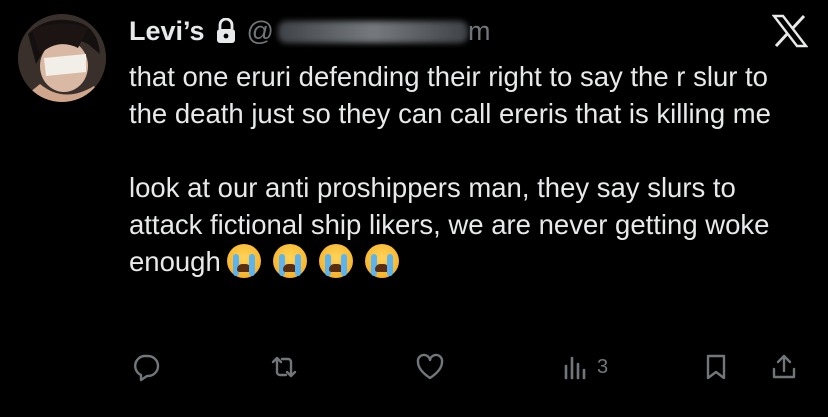 This screenshot has height=417, width=828. Describe the element at coordinates (372, 32) in the screenshot. I see `handle-redaction` at that location.